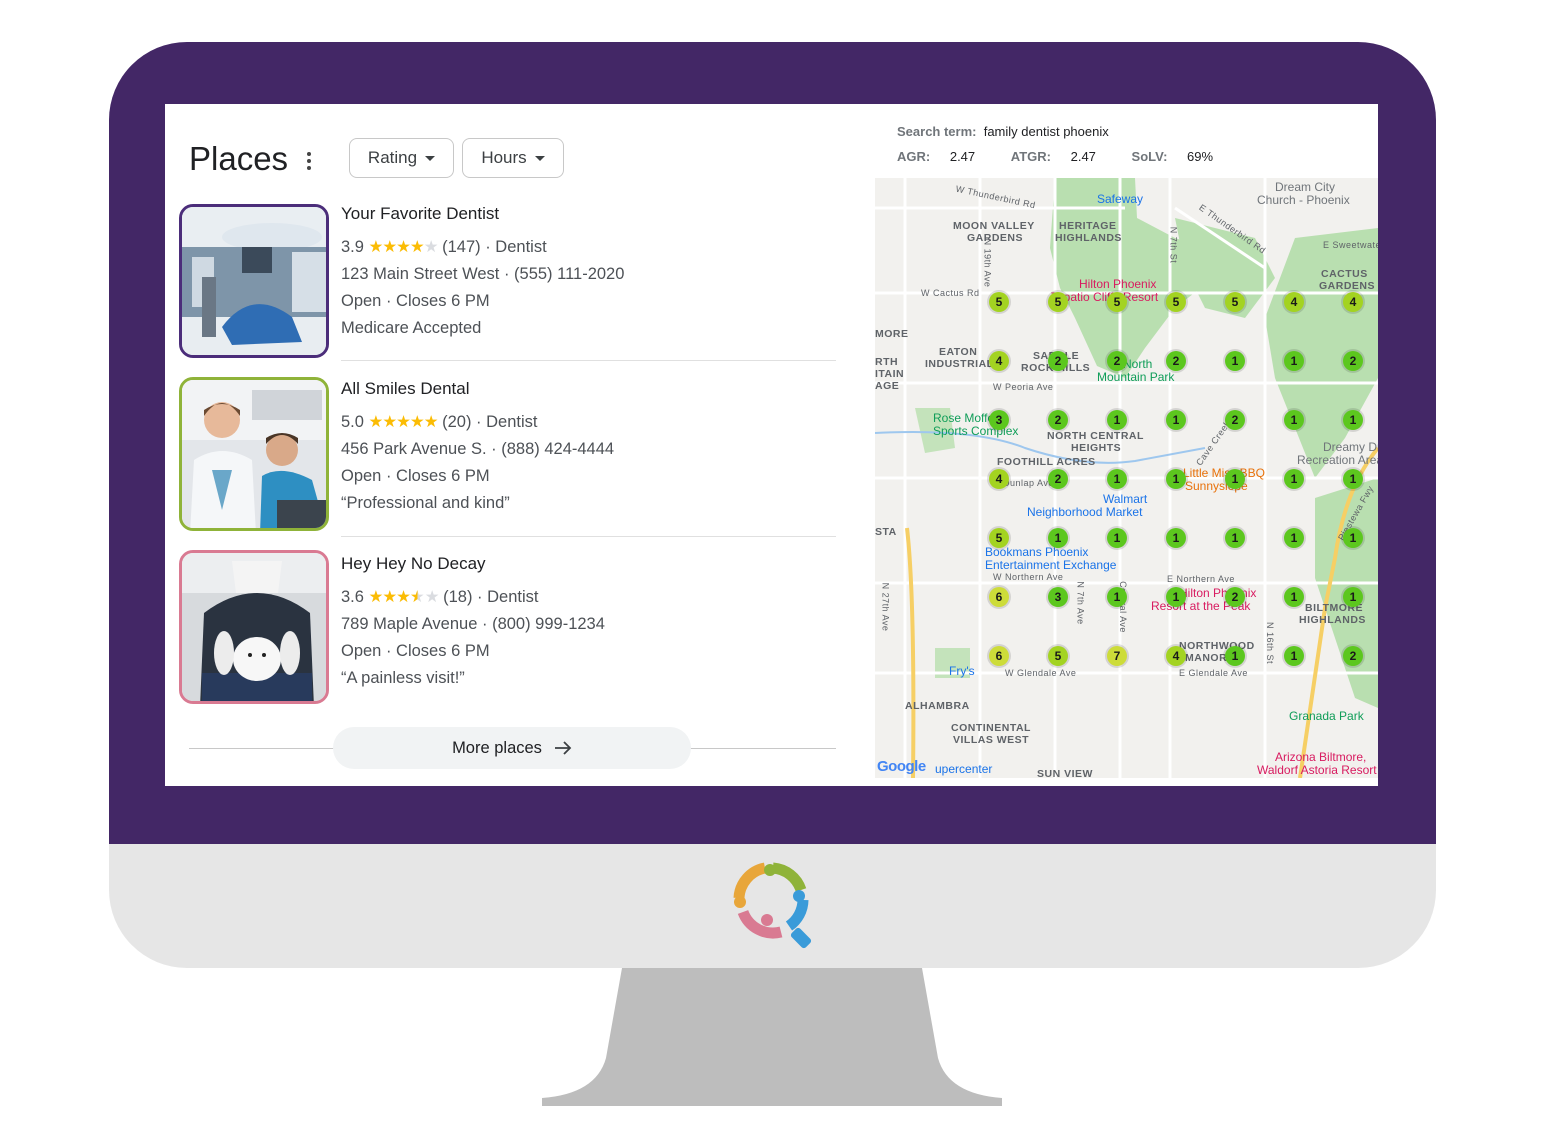 The height and width of the screenshot is (1141, 1545). What do you see at coordinates (1270, 643) in the screenshot?
I see `street-label: N 16th St` at bounding box center [1270, 643].